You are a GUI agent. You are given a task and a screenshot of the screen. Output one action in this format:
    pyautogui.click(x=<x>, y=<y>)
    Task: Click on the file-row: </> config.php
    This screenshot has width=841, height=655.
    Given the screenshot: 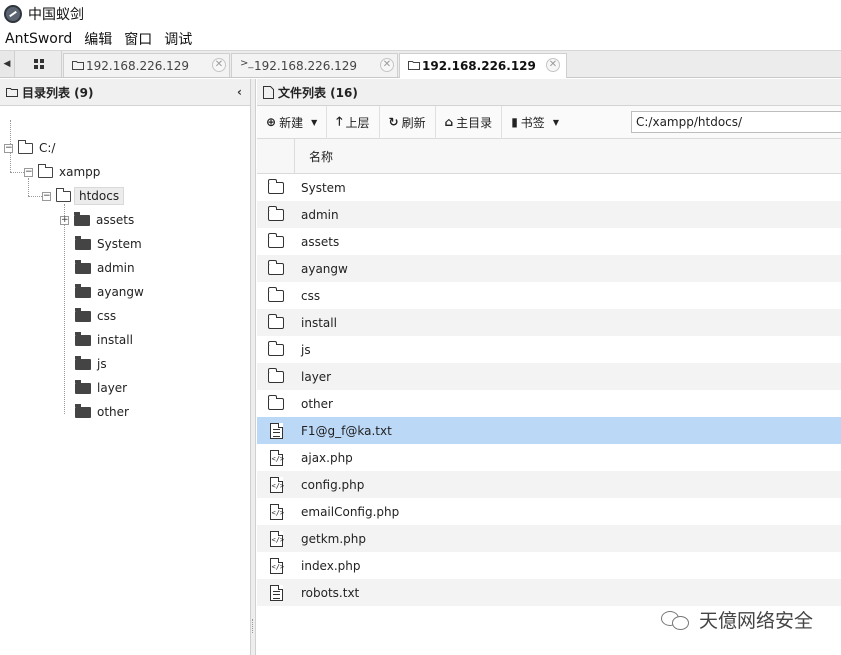 What is the action you would take?
    pyautogui.click(x=549, y=484)
    